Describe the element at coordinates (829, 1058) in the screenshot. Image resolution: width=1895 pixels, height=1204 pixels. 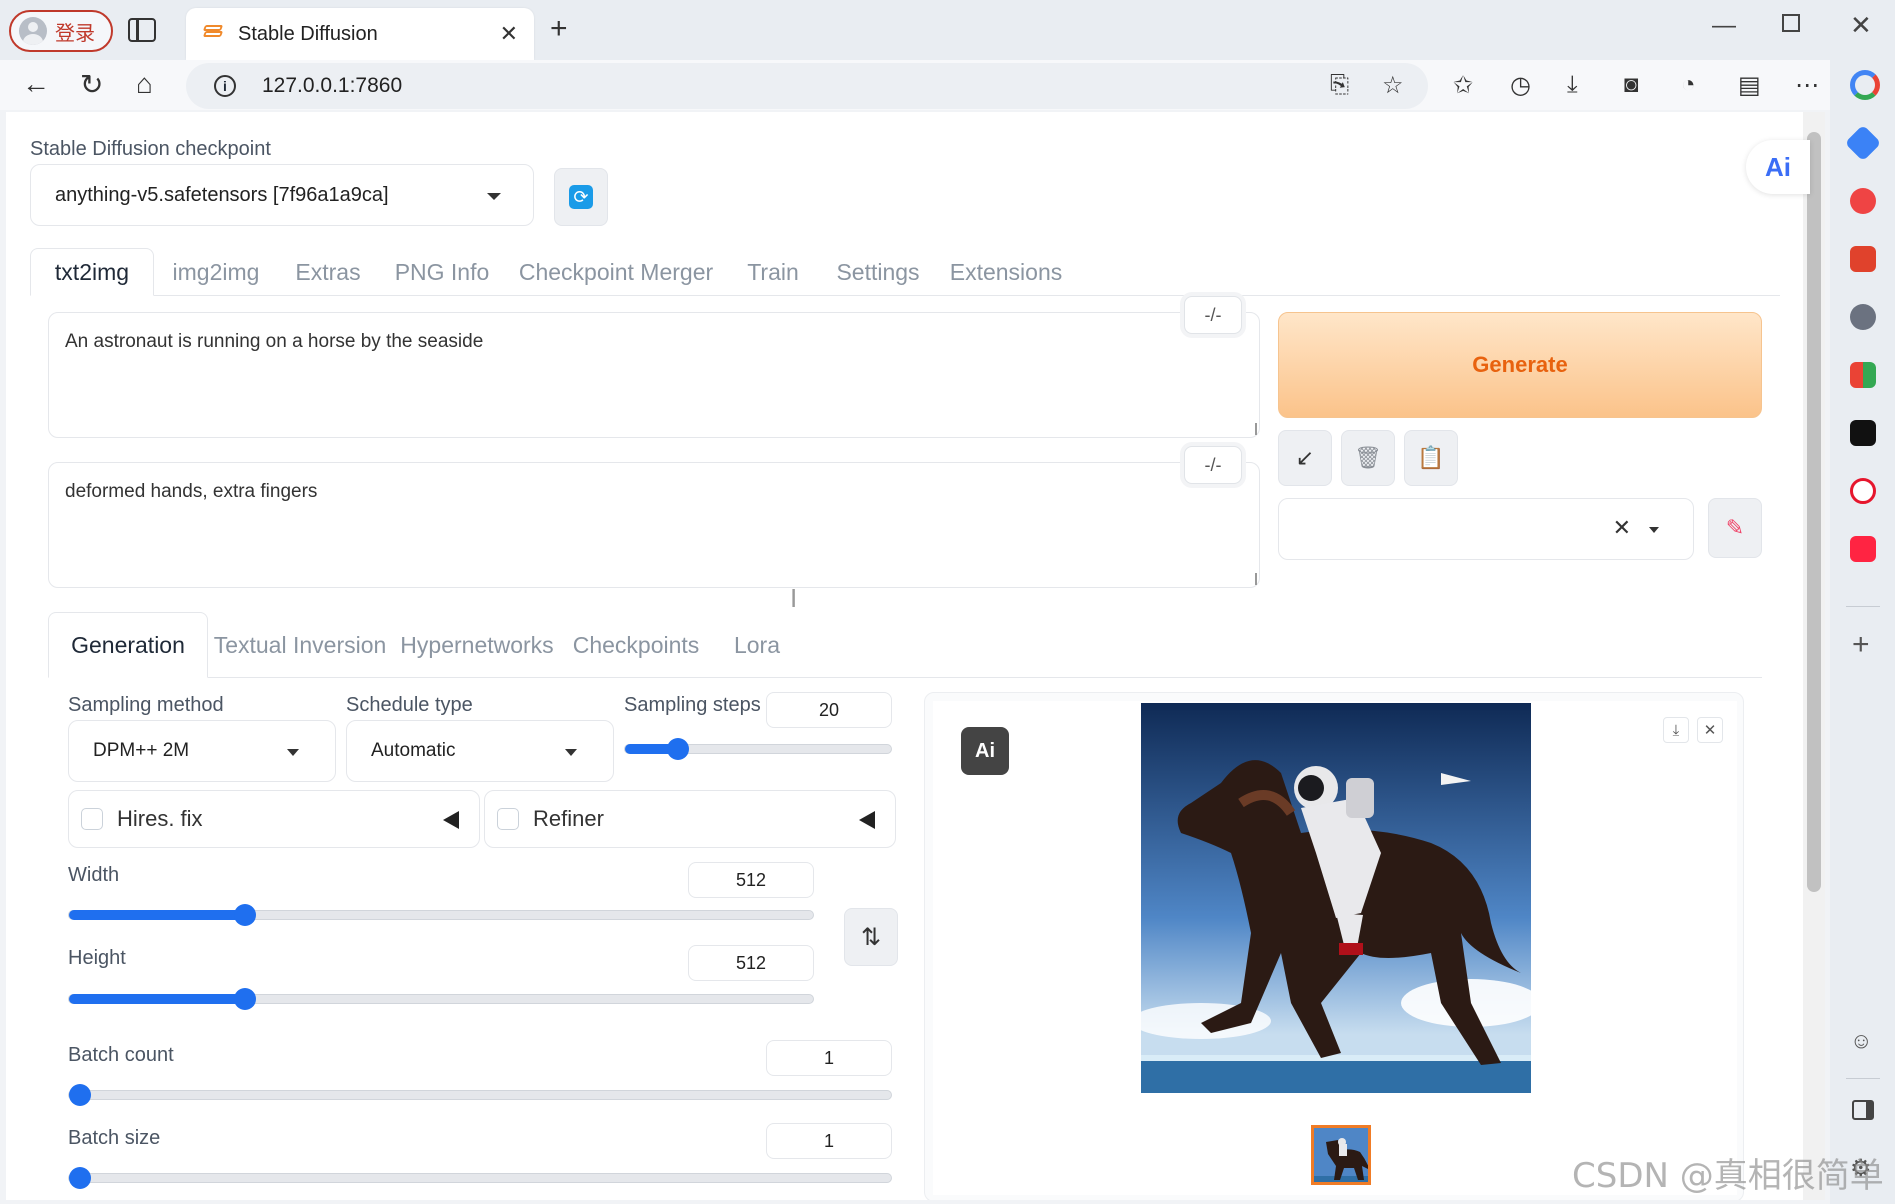
I see `batch-count-input: 1` at that location.